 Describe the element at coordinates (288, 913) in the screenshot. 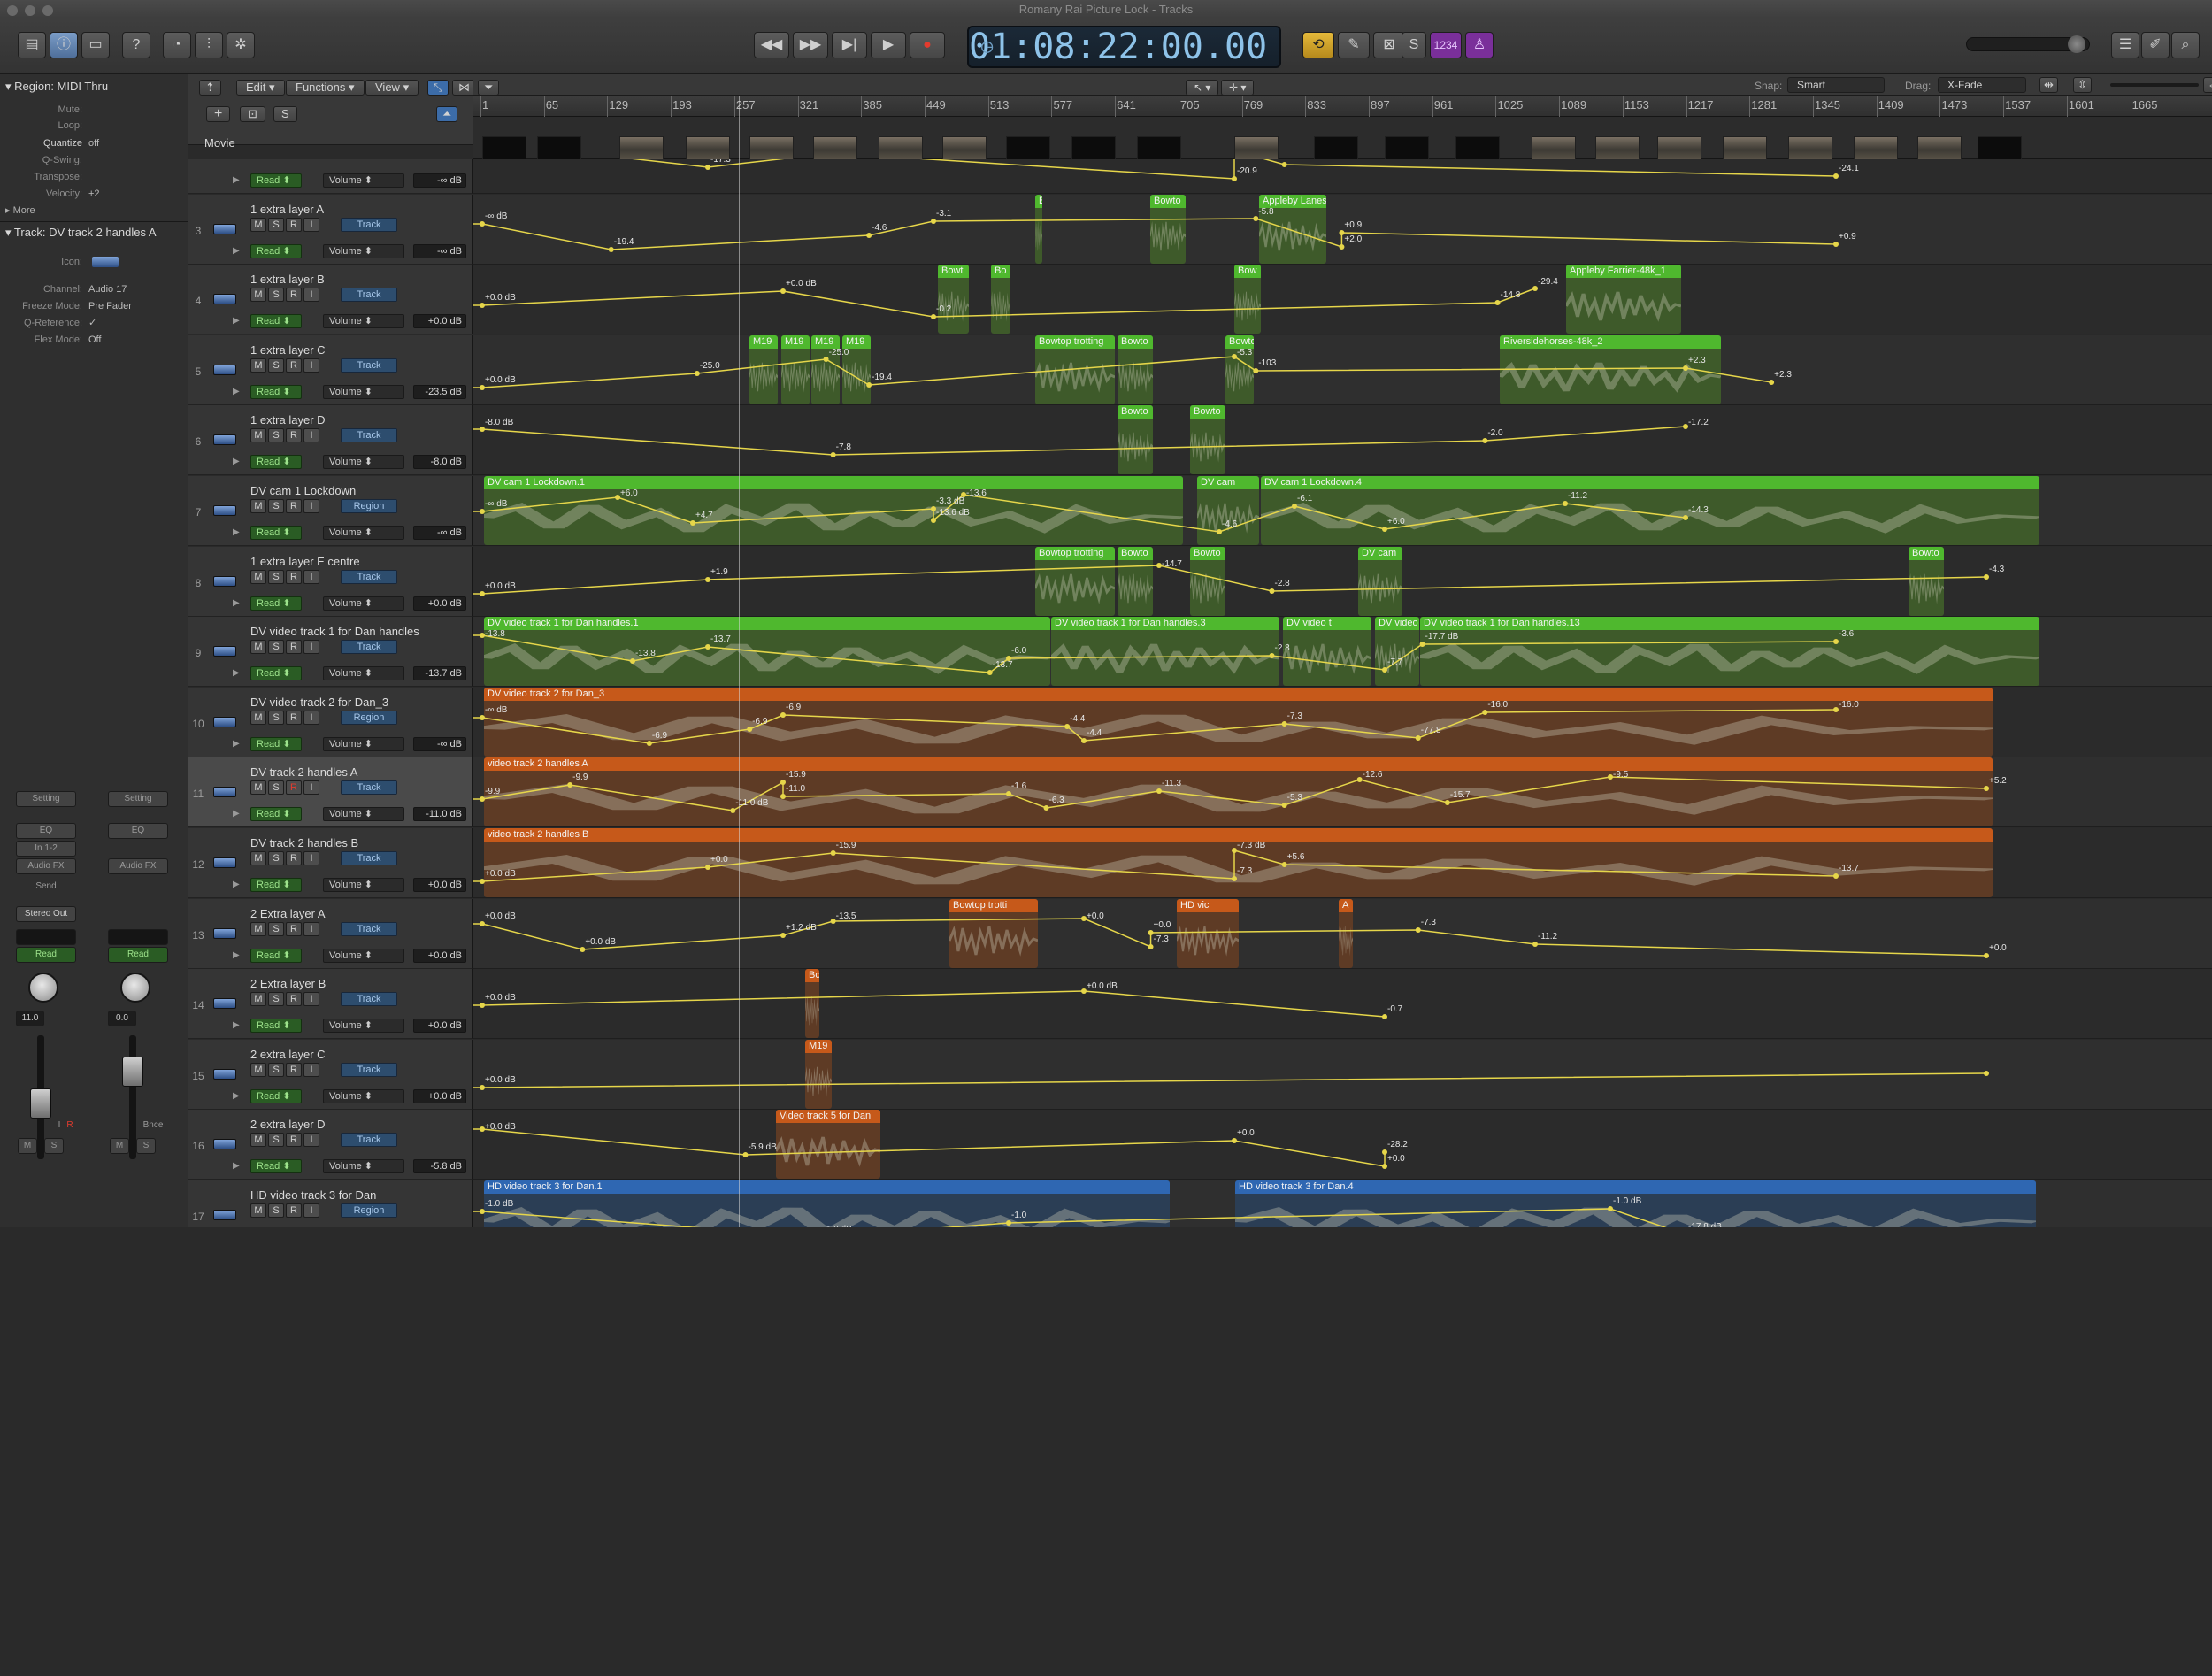

I see `track-name: 2 Extra layer A` at that location.